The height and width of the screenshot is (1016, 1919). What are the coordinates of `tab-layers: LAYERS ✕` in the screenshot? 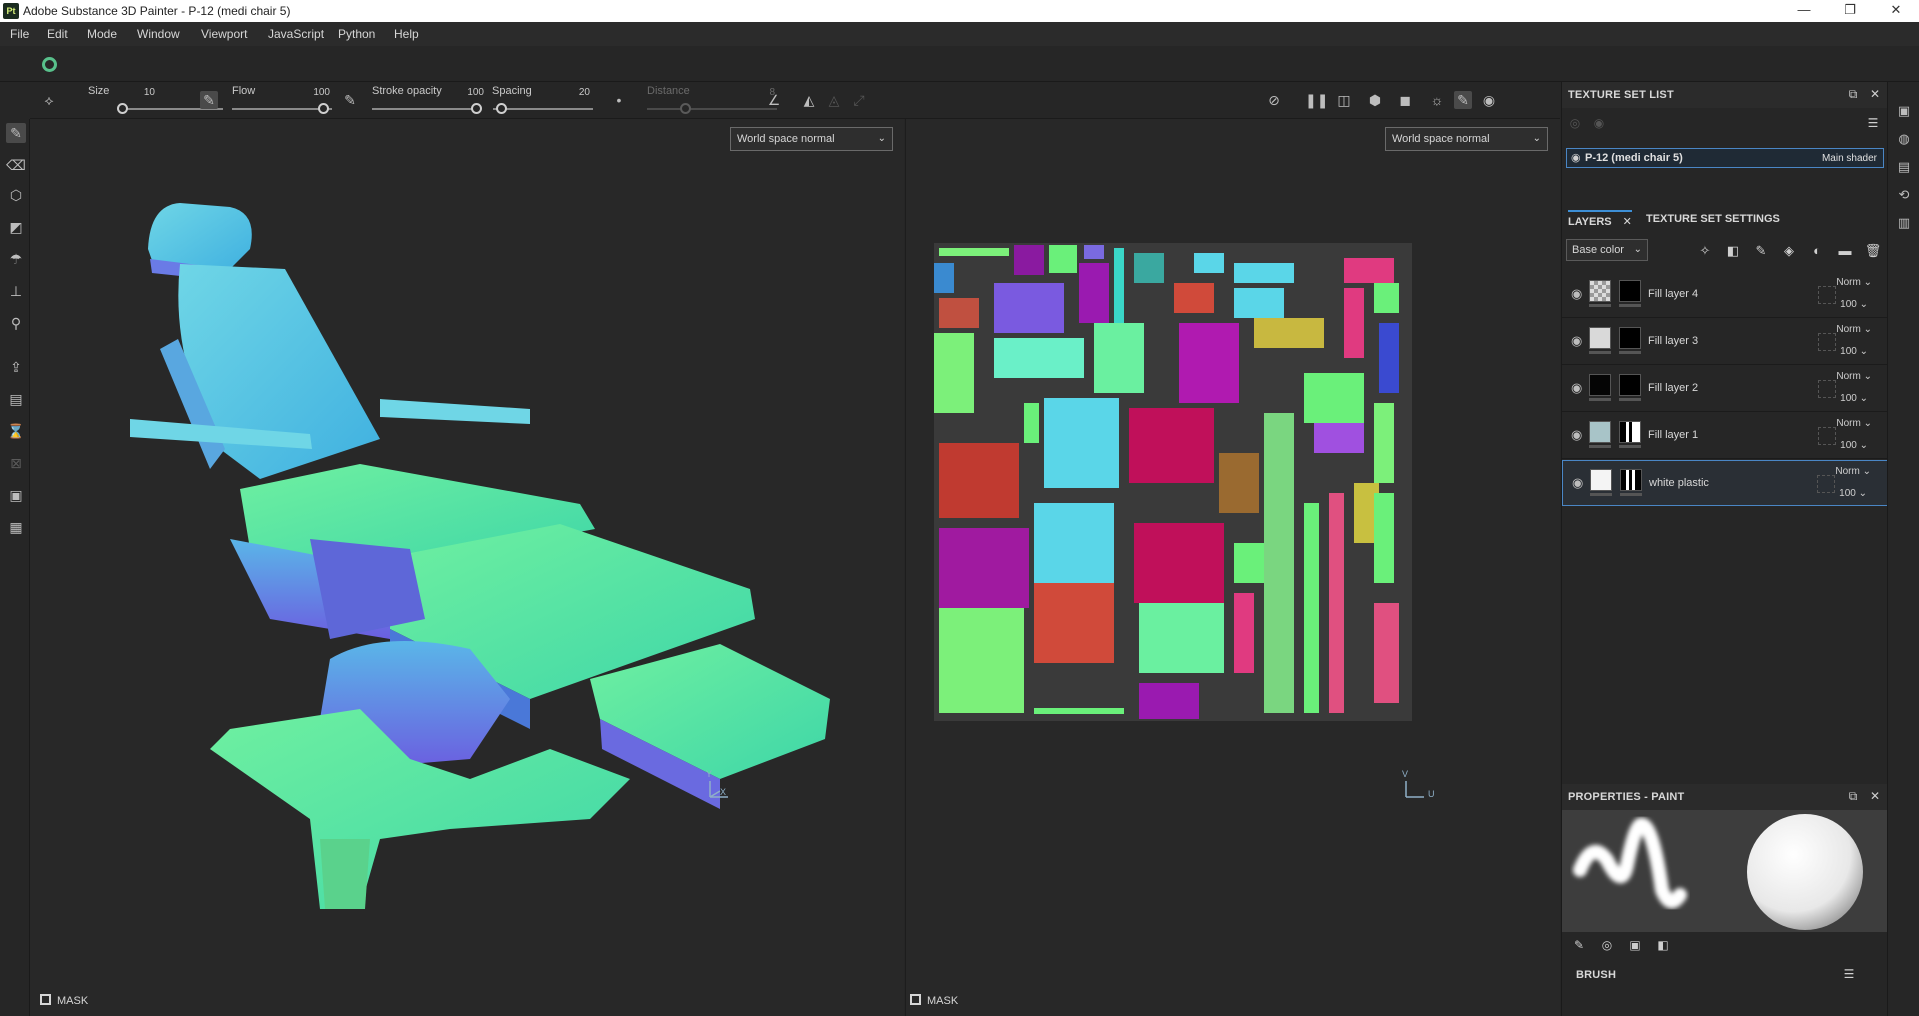 It's located at (1600, 221).